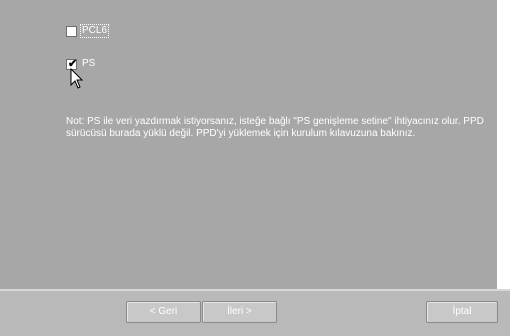 This screenshot has width=510, height=336. What do you see at coordinates (94, 31) in the screenshot?
I see `pcl6-label: PCL6` at bounding box center [94, 31].